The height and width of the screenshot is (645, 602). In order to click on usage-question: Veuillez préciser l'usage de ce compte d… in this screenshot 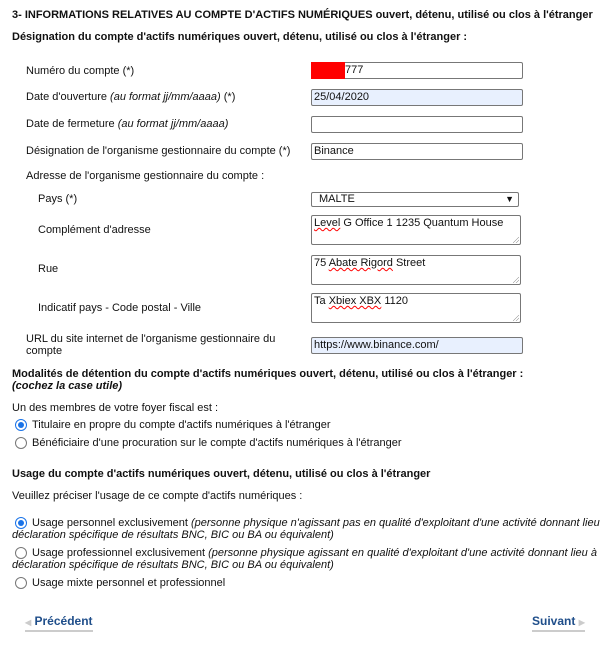, I will do `click(157, 496)`.